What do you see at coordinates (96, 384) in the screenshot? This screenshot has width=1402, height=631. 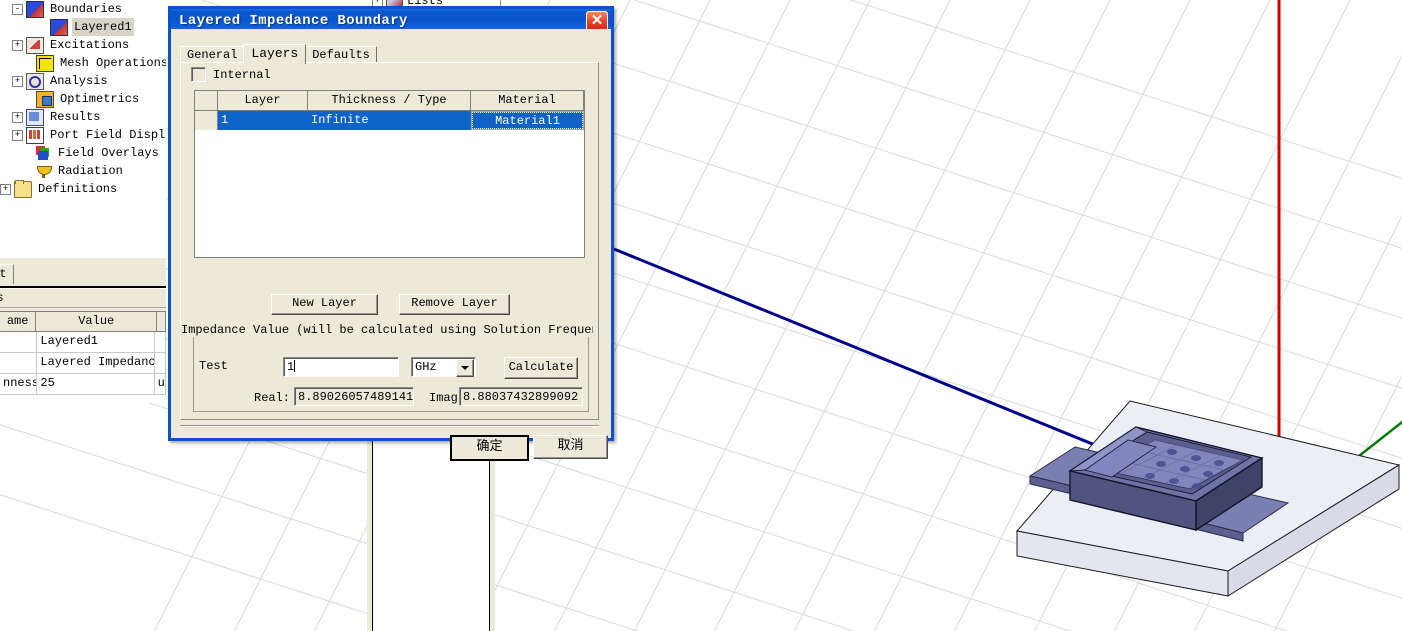 I see `property-value-cell: 25` at bounding box center [96, 384].